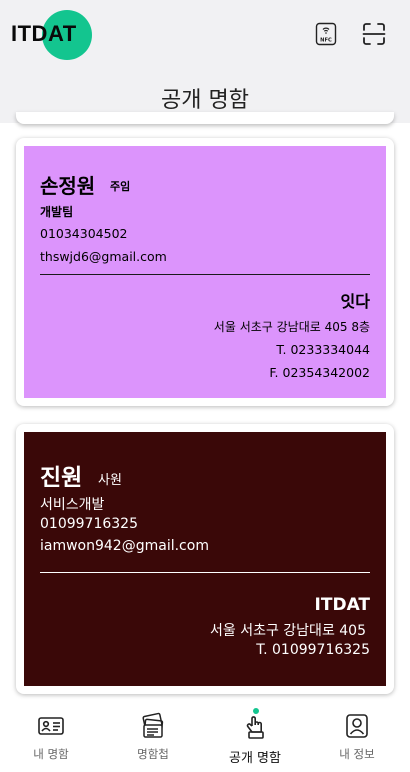 The image size is (410, 772). What do you see at coordinates (323, 349) in the screenshot?
I see `card-tel: T. 0233334044` at bounding box center [323, 349].